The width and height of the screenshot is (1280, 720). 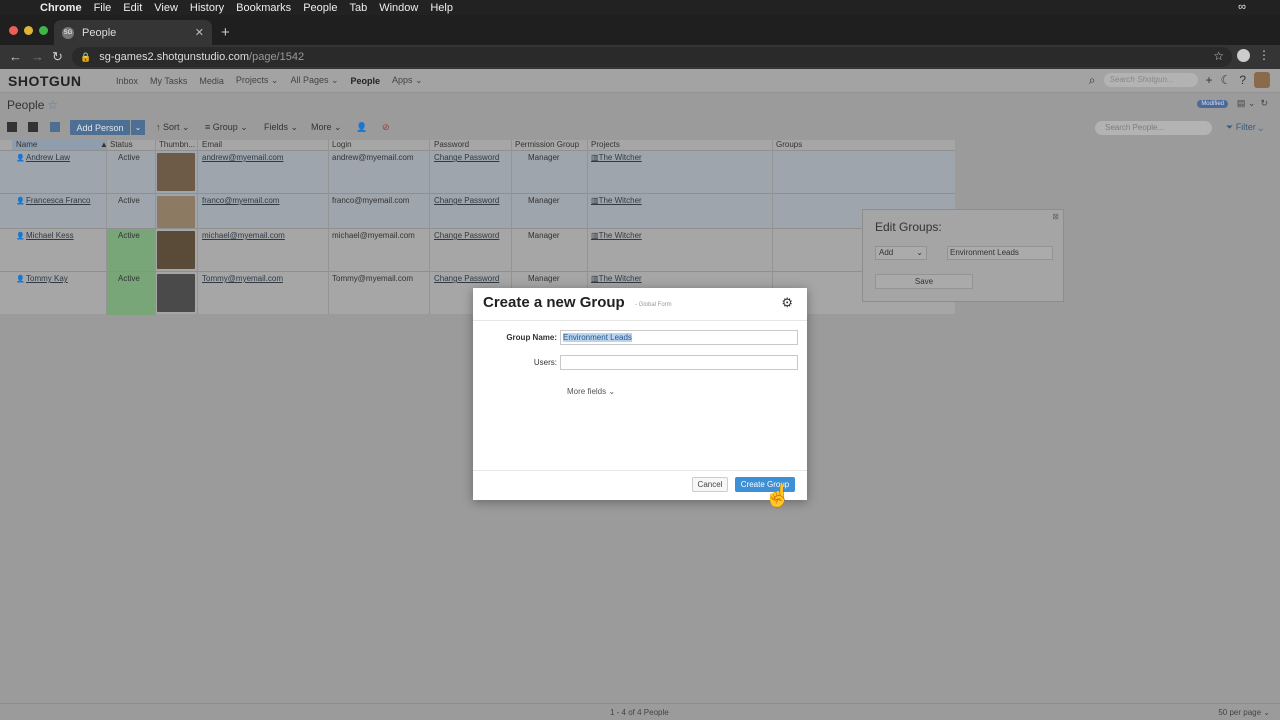 What do you see at coordinates (37, 56) in the screenshot?
I see `forward-icon: →` at bounding box center [37, 56].